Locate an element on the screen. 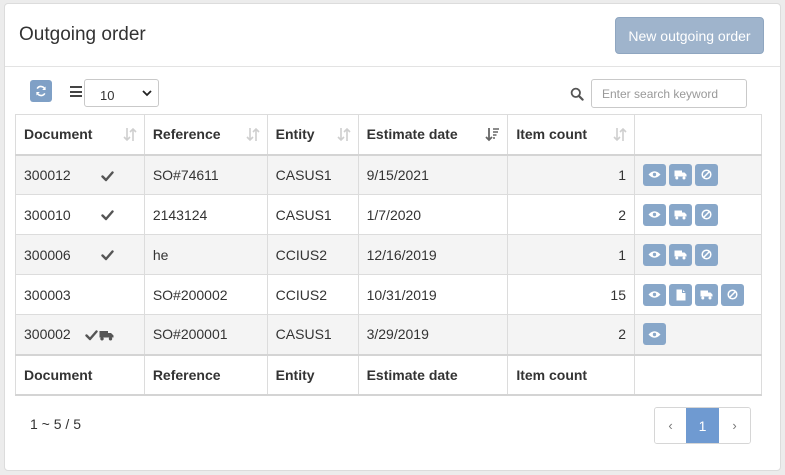 The height and width of the screenshot is (475, 785). column-header-item-count: Item count is located at coordinates (571, 135).